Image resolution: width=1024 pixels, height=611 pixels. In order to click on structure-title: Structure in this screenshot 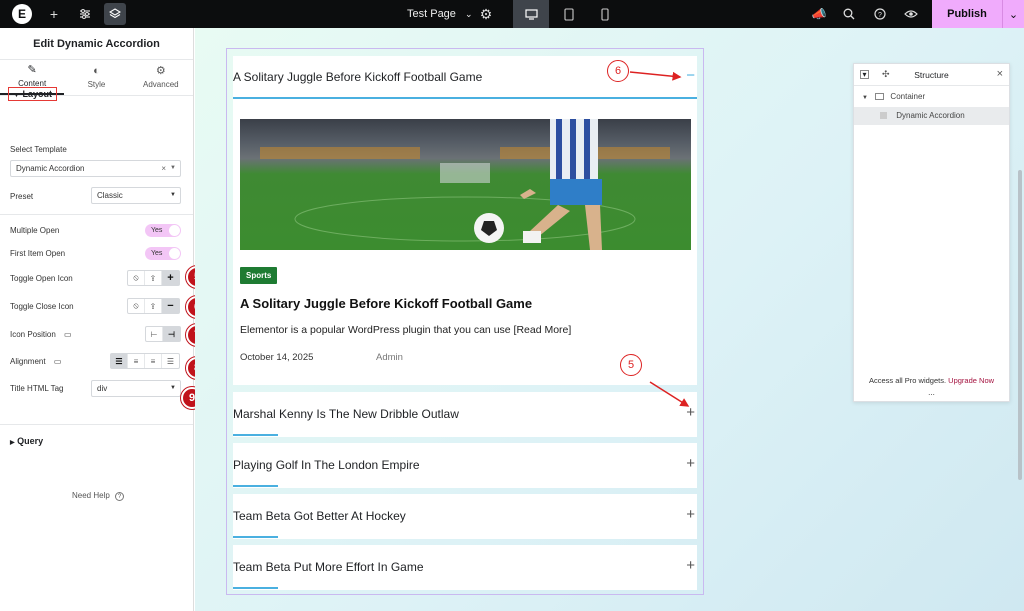, I will do `click(931, 75)`.